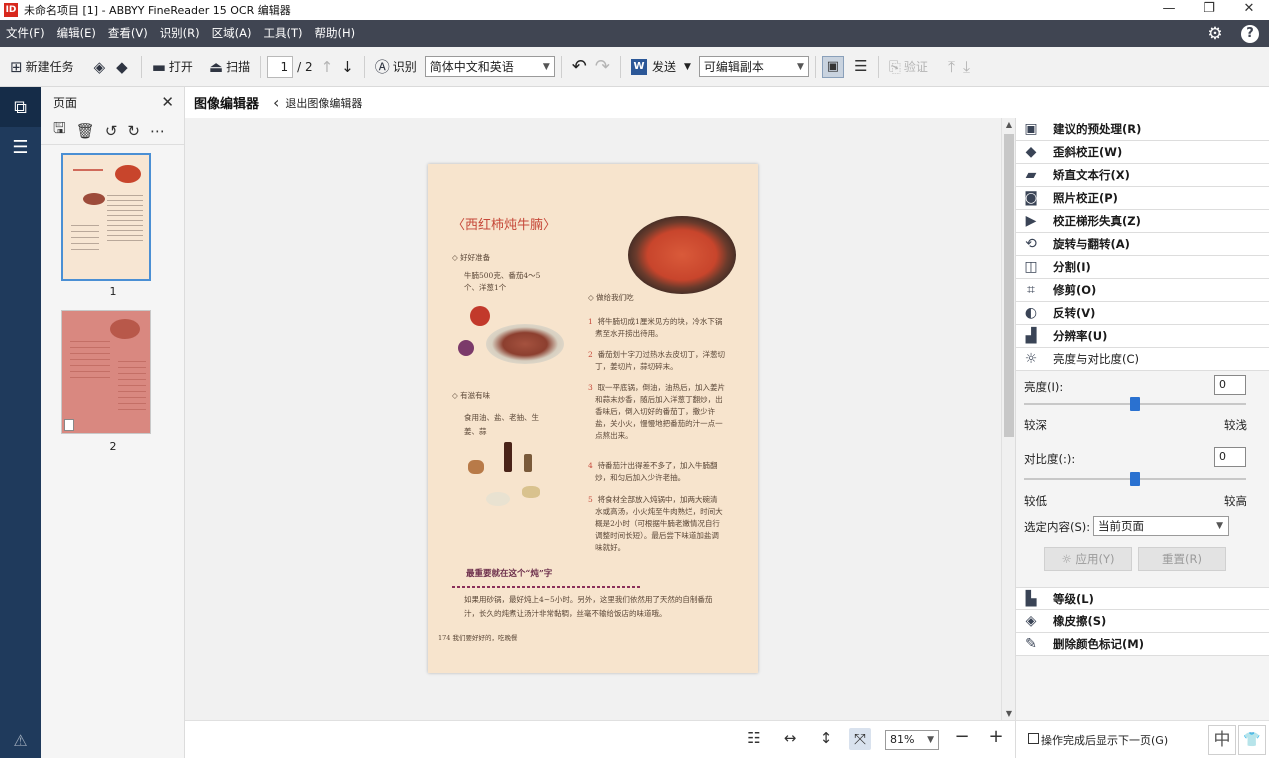 The image size is (1269, 758). I want to click on tool-trapezoid-correction: ▶ 校正梯形失真(Z), so click(1142, 221).